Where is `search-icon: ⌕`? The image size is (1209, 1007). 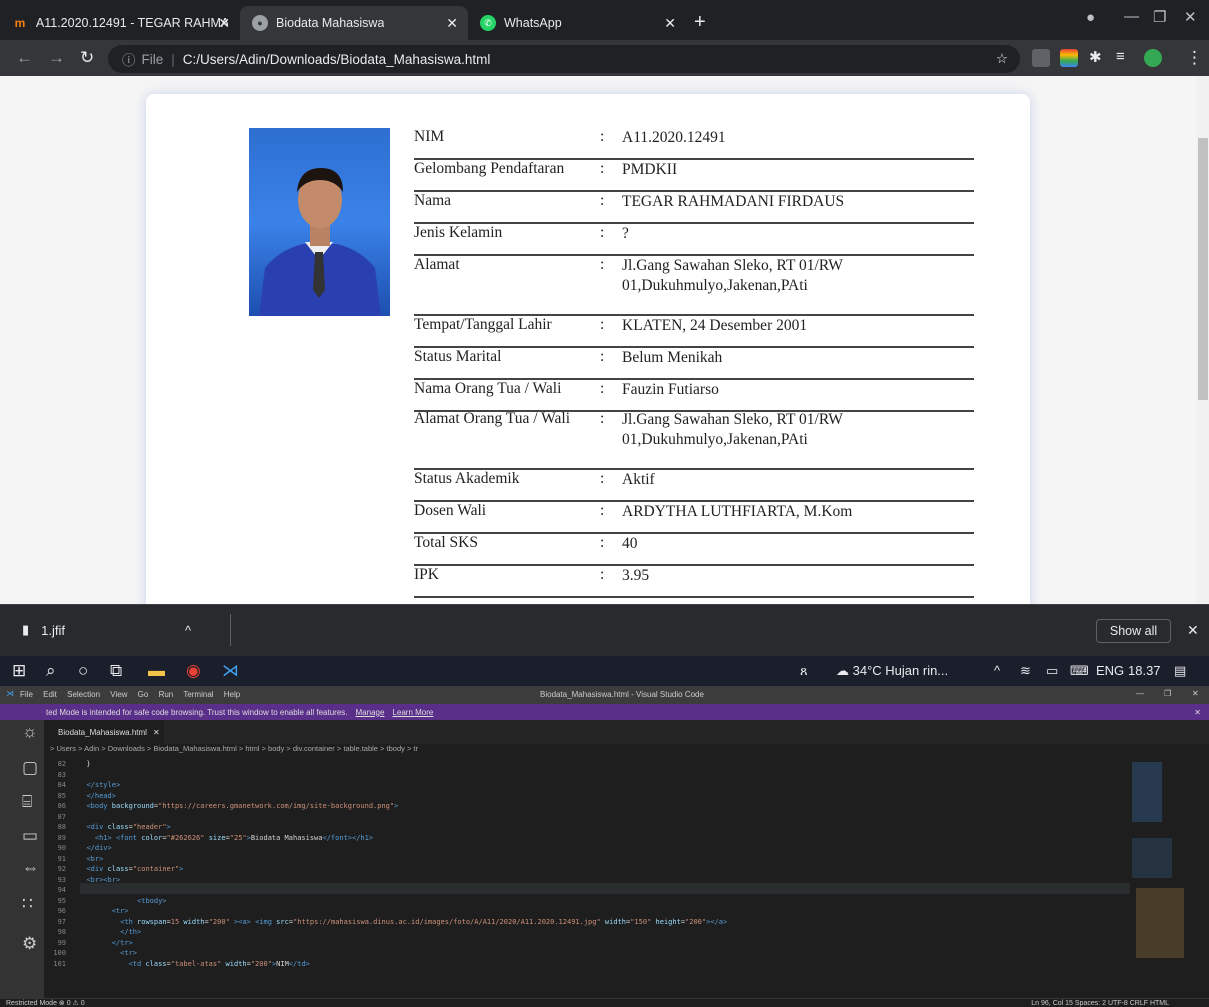
search-icon: ⌕ is located at coordinates (51, 671).